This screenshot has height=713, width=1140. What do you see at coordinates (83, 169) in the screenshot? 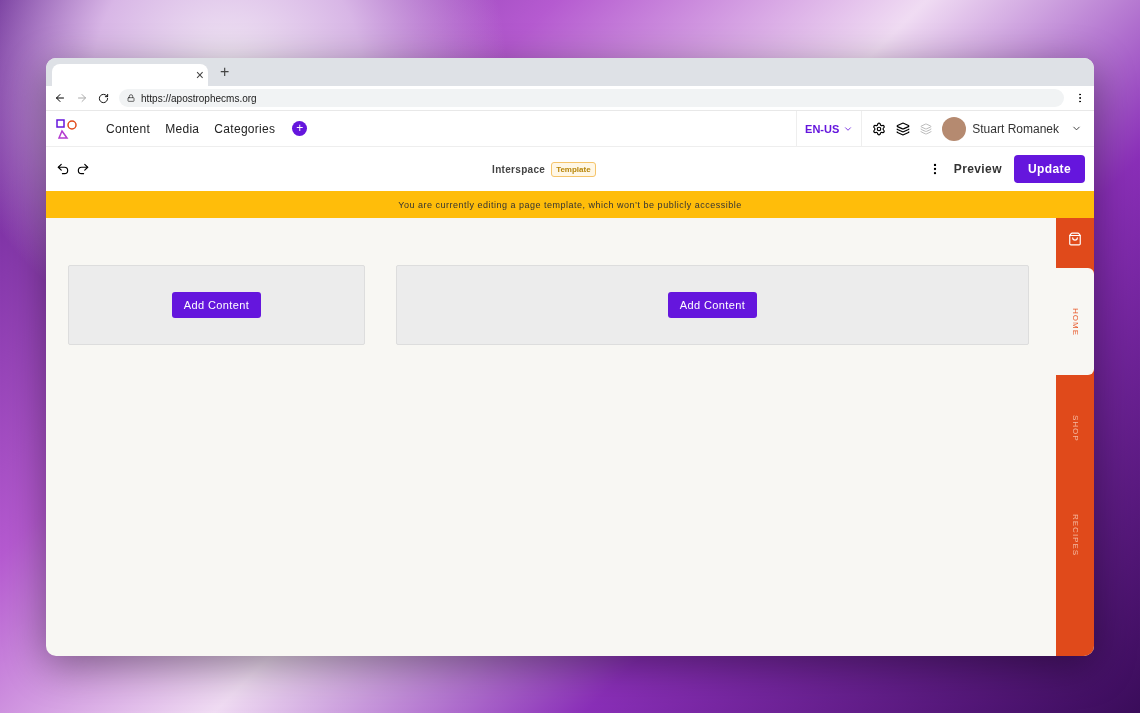
I see `redo-icon` at bounding box center [83, 169].